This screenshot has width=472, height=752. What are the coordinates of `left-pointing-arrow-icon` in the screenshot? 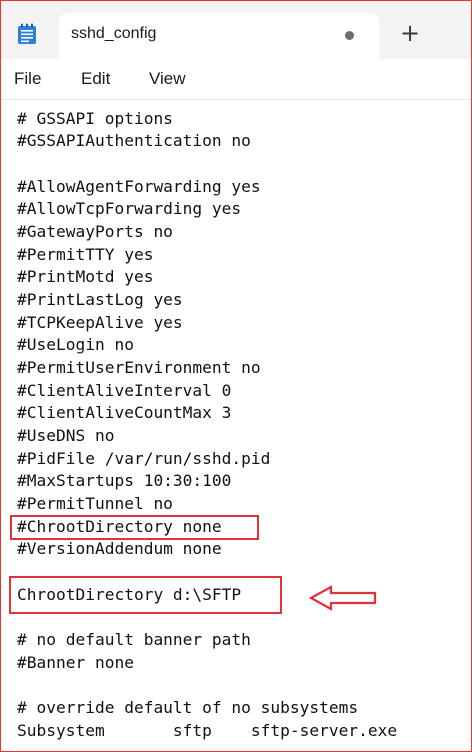 It's located at (343, 598).